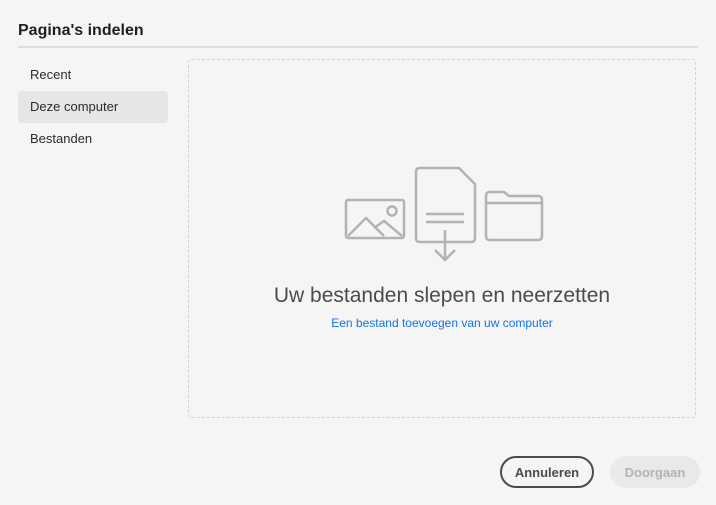  I want to click on drop-zone-title: Uw bestanden slepen en neerzetten, so click(442, 295).